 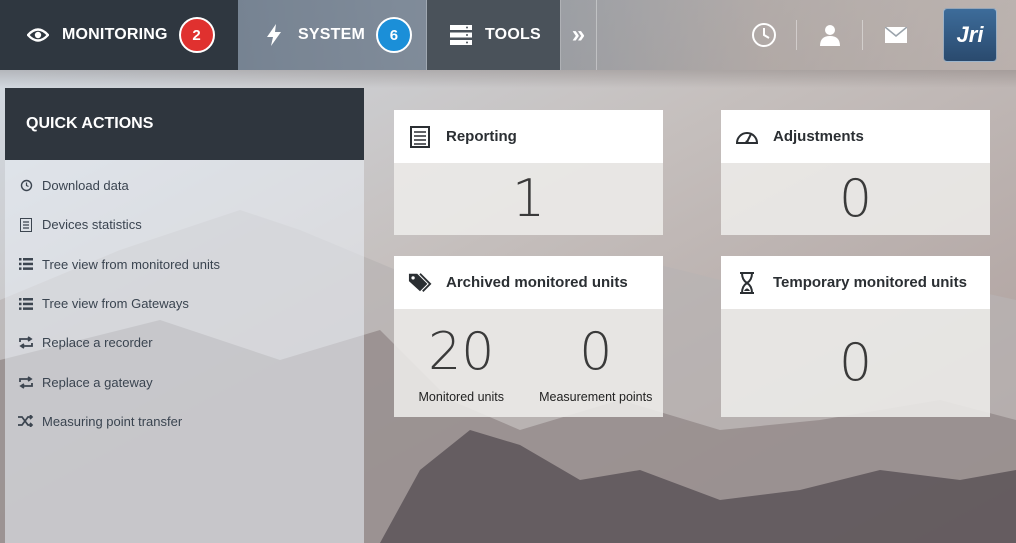 I want to click on report-list-icon, so click(x=420, y=136).